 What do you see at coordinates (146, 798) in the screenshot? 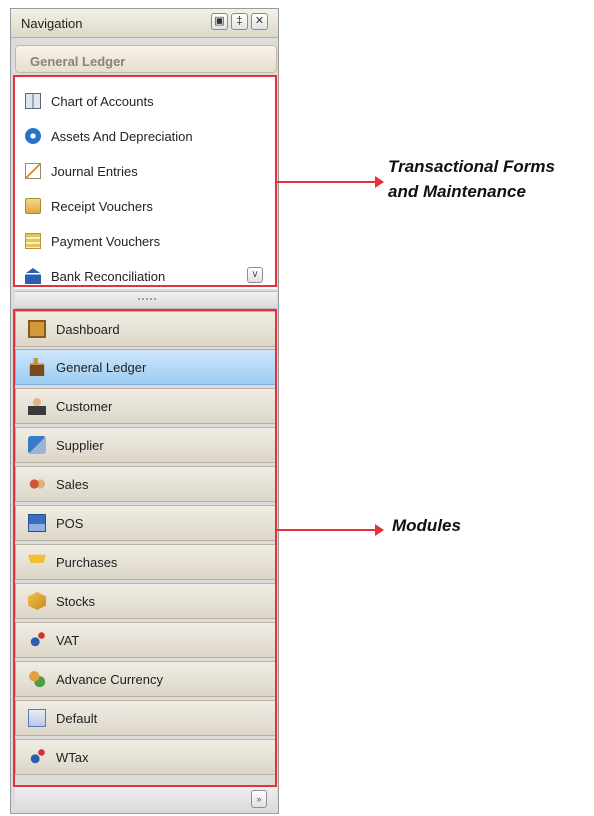
I see `module-overflow-bar: »` at bounding box center [146, 798].